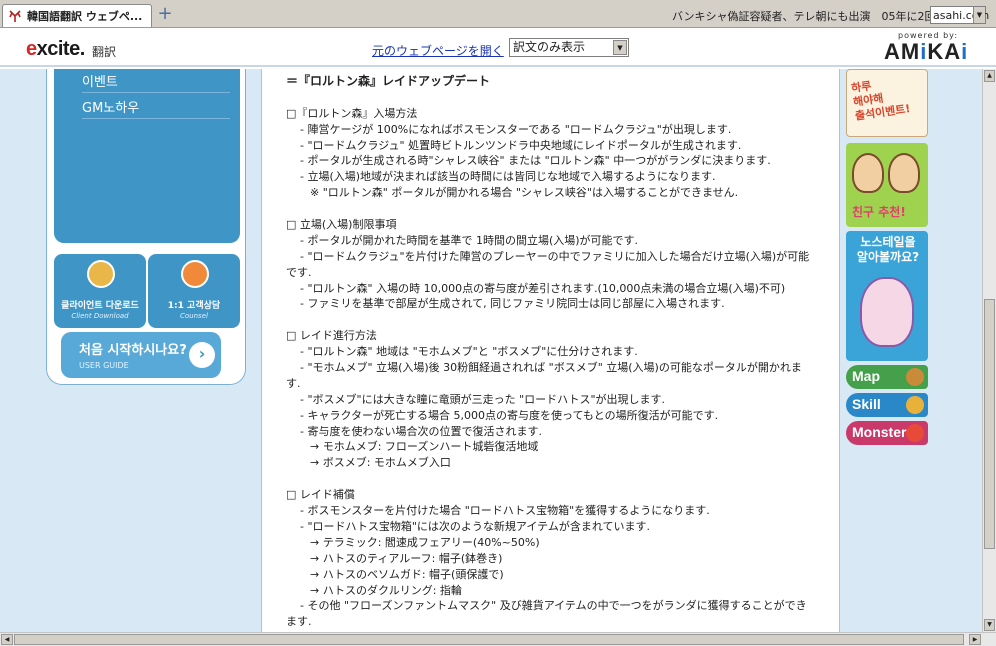 The image size is (996, 646). Describe the element at coordinates (165, 14) in the screenshot. I see `plus-icon: +` at that location.